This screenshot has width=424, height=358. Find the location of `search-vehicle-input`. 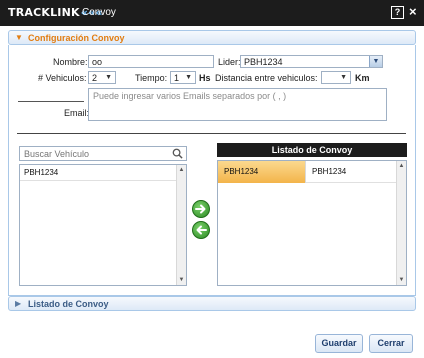

search-vehicle-input is located at coordinates (95, 153).